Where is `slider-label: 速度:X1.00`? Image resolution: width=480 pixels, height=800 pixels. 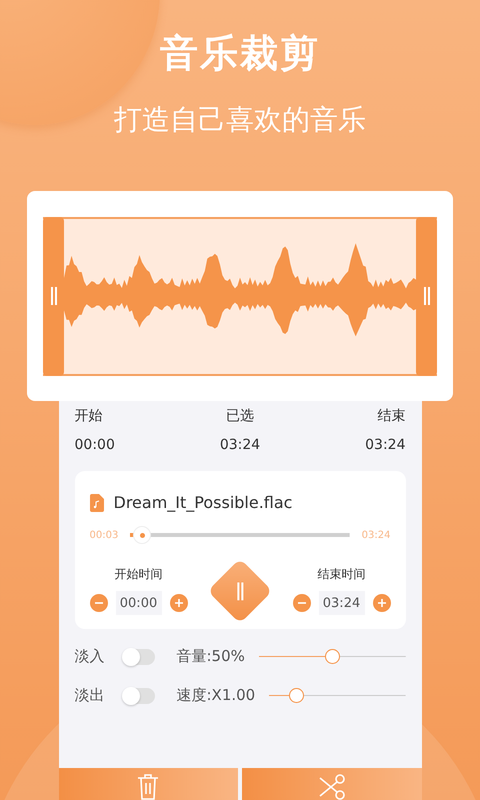
slider-label: 速度:X1.00 is located at coordinates (216, 695).